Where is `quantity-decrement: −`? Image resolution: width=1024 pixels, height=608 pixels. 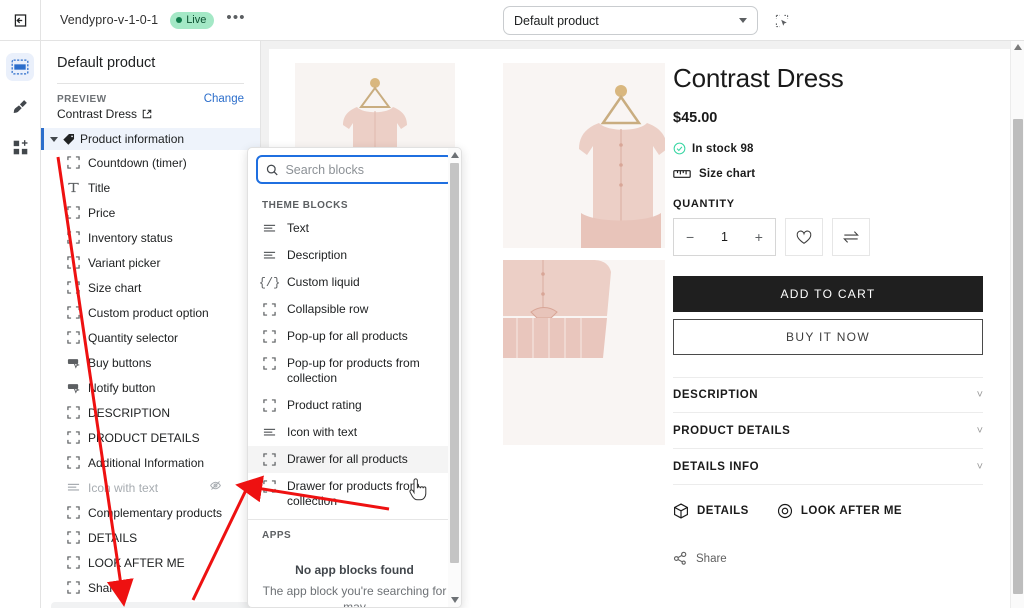
quantity-decrement: − is located at coordinates (690, 237).